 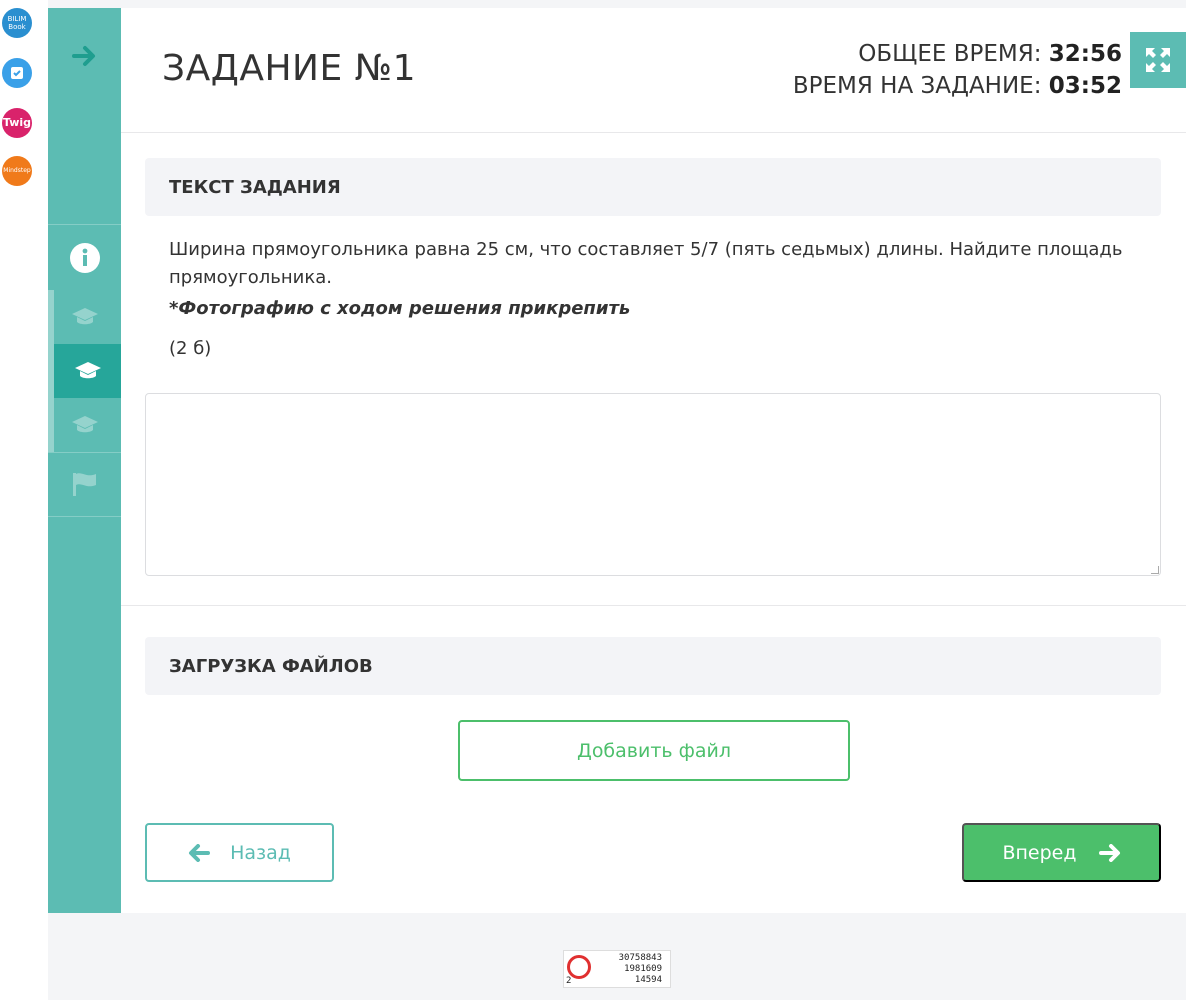 What do you see at coordinates (190, 348) in the screenshot?
I see `task-points: (2 б)` at bounding box center [190, 348].